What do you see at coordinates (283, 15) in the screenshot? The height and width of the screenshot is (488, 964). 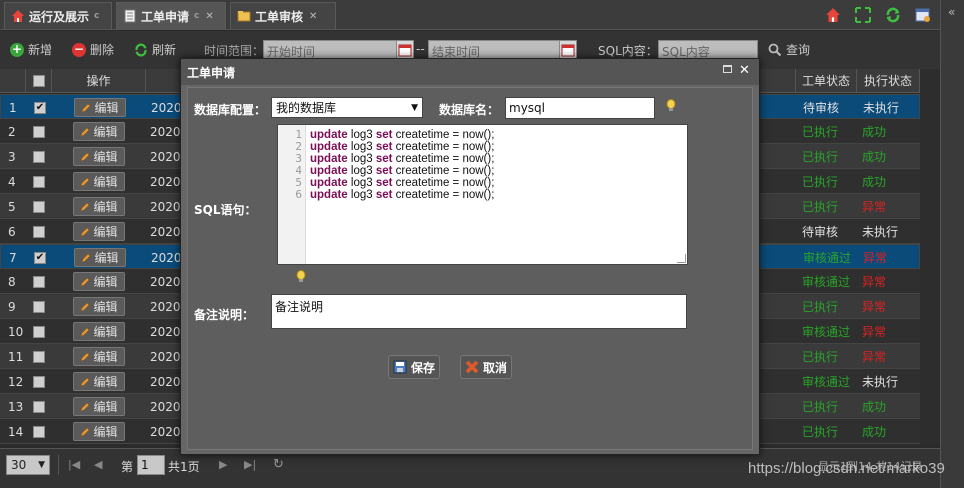 I see `tab-ticket-review: 工单审核 ✕` at bounding box center [283, 15].